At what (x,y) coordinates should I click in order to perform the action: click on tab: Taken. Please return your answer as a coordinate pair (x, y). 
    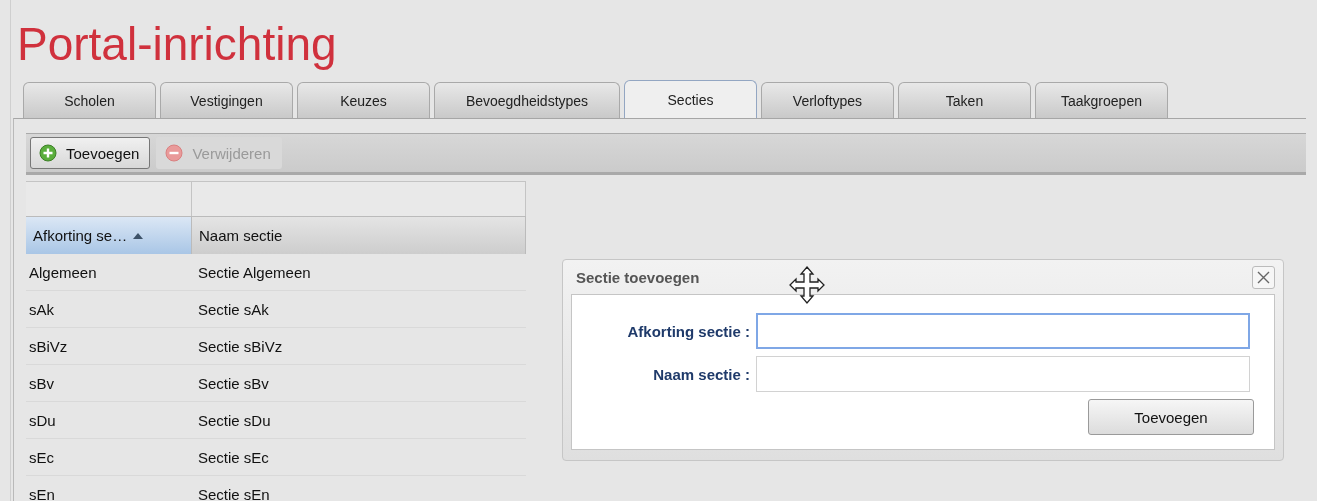
    Looking at the image, I should click on (964, 100).